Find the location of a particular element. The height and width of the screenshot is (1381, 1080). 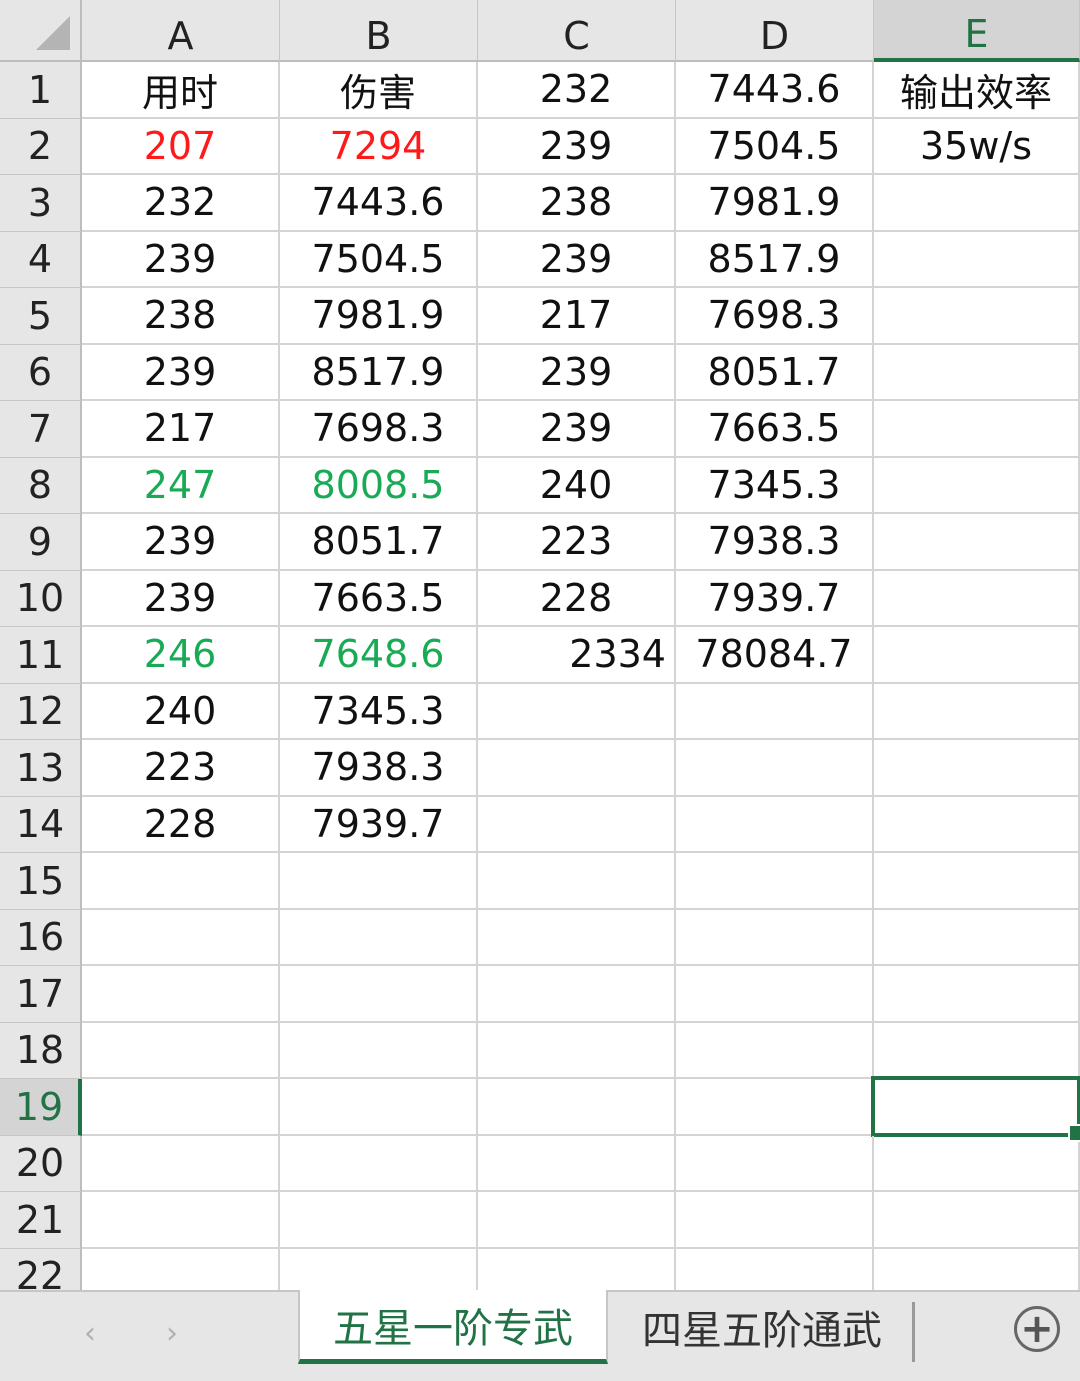

cell-e17 is located at coordinates (977, 994).